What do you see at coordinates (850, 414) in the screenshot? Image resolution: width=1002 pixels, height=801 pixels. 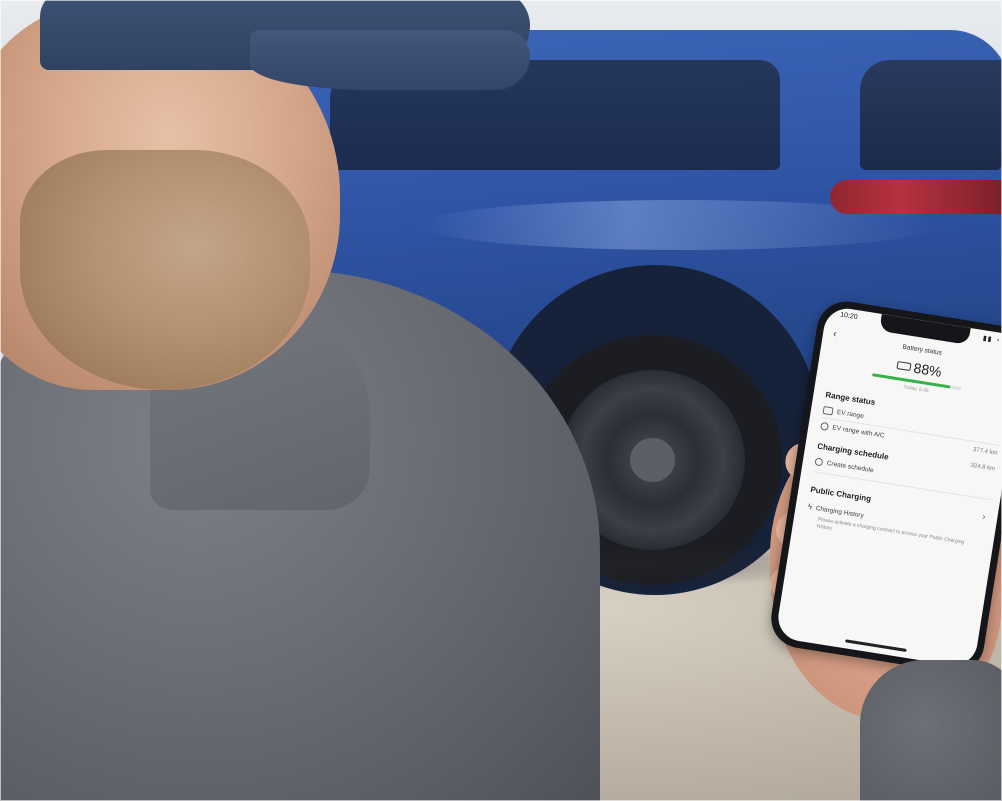 I see `ev-range-label: EV range` at bounding box center [850, 414].